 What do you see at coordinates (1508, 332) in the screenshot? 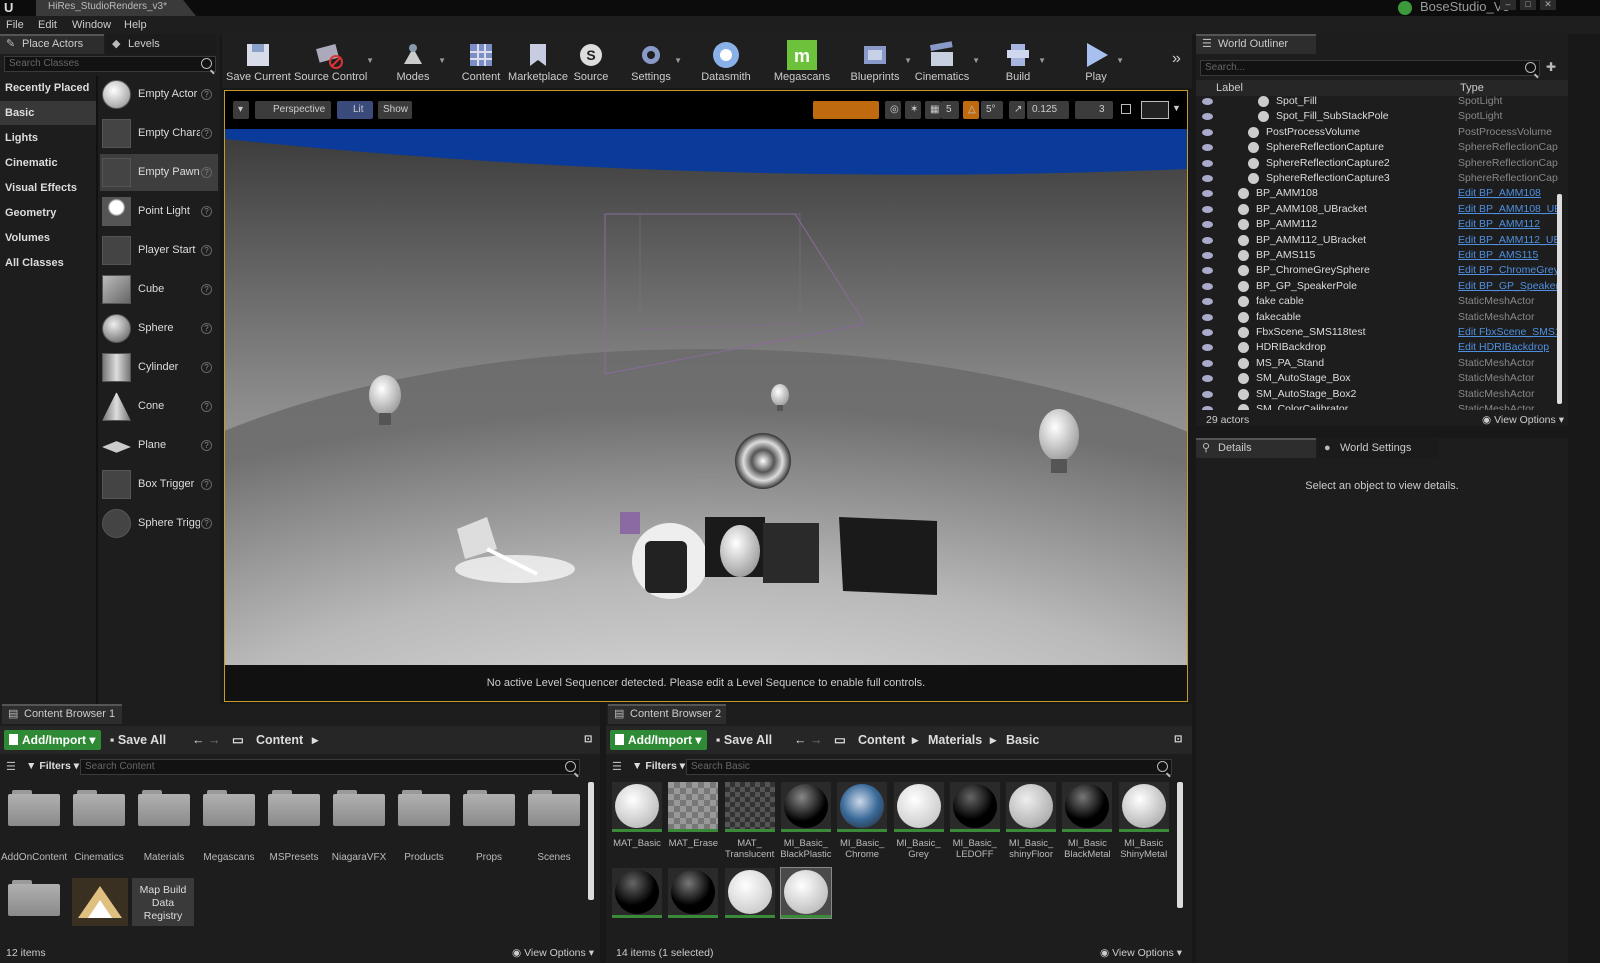
I see `actor-type: Edit FbxScene_SMS118test` at bounding box center [1508, 332].